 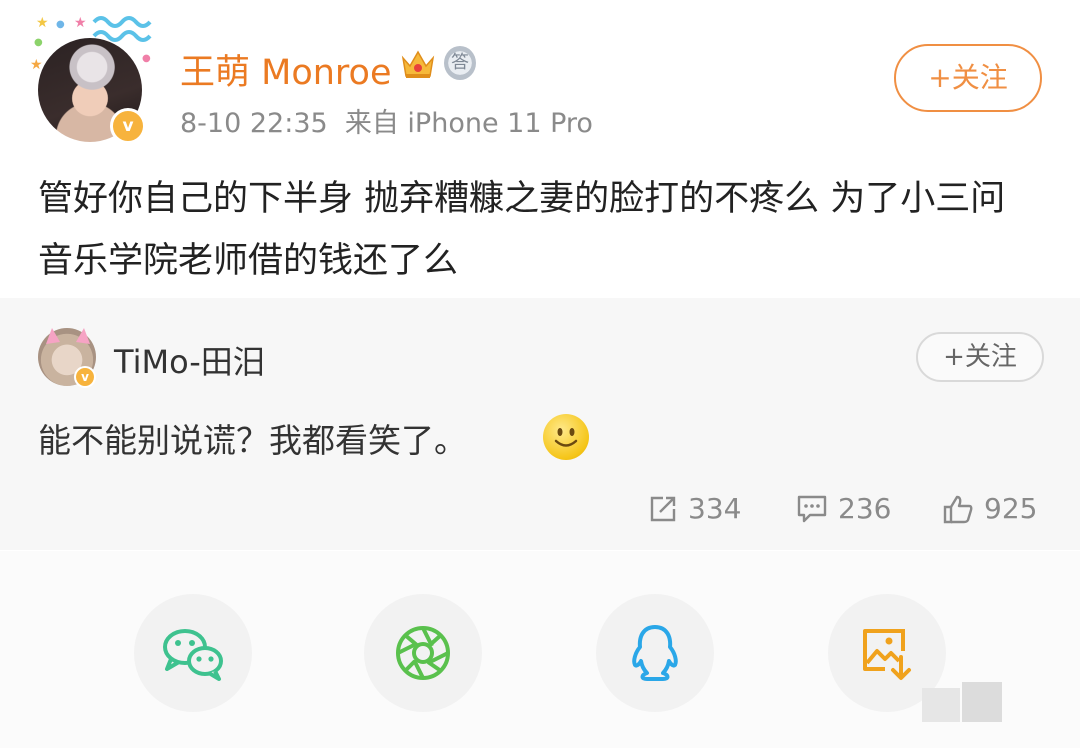 I want to click on post-timestamp: 8-10 22:35, so click(x=254, y=123).